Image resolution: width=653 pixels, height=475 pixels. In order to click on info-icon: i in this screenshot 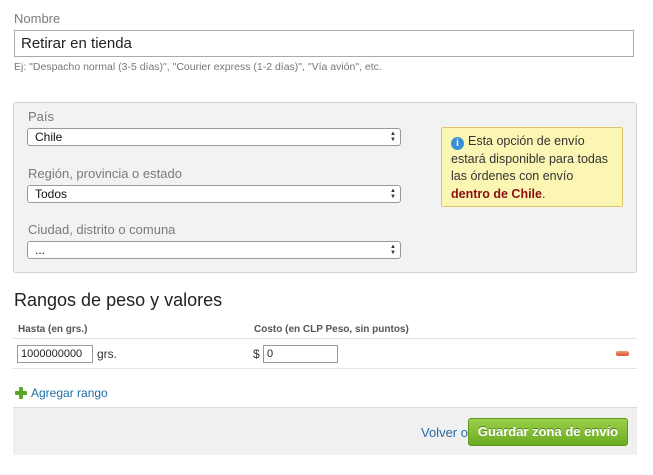, I will do `click(457, 143)`.